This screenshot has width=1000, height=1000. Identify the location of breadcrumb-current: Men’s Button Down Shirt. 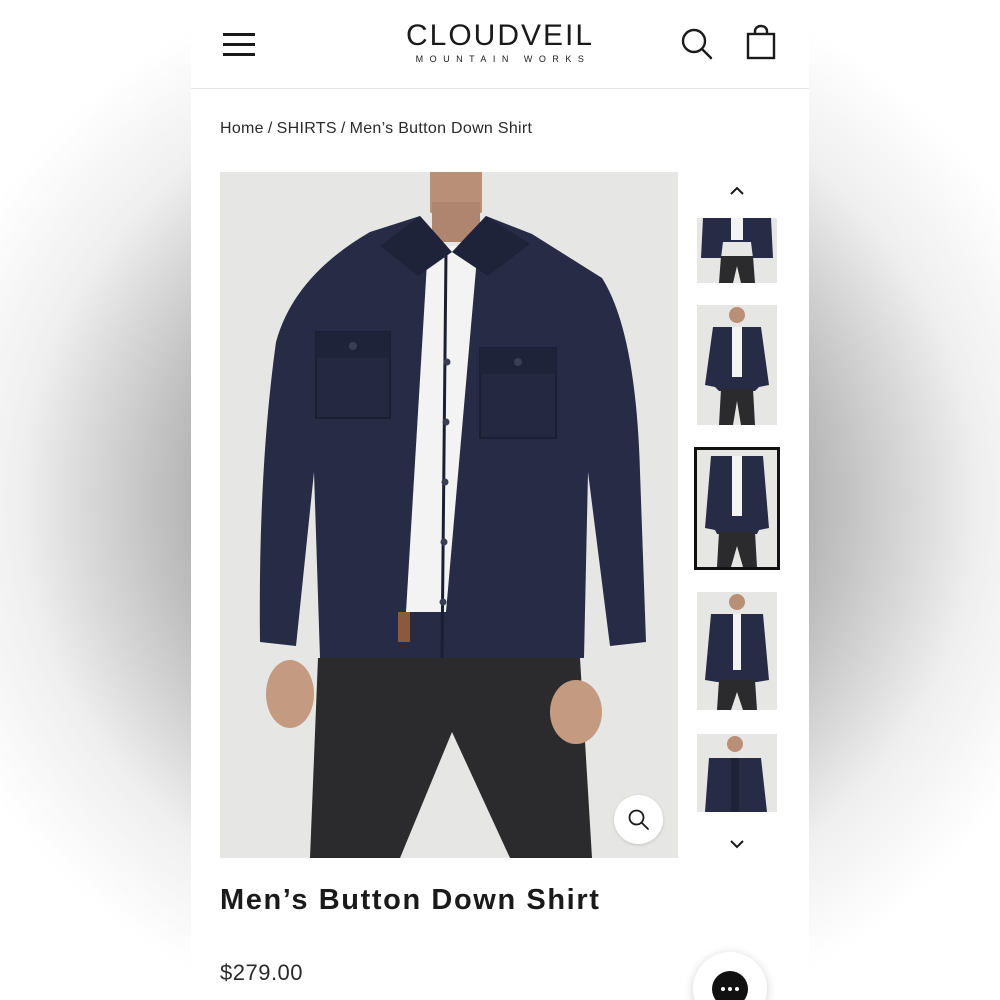
(441, 128).